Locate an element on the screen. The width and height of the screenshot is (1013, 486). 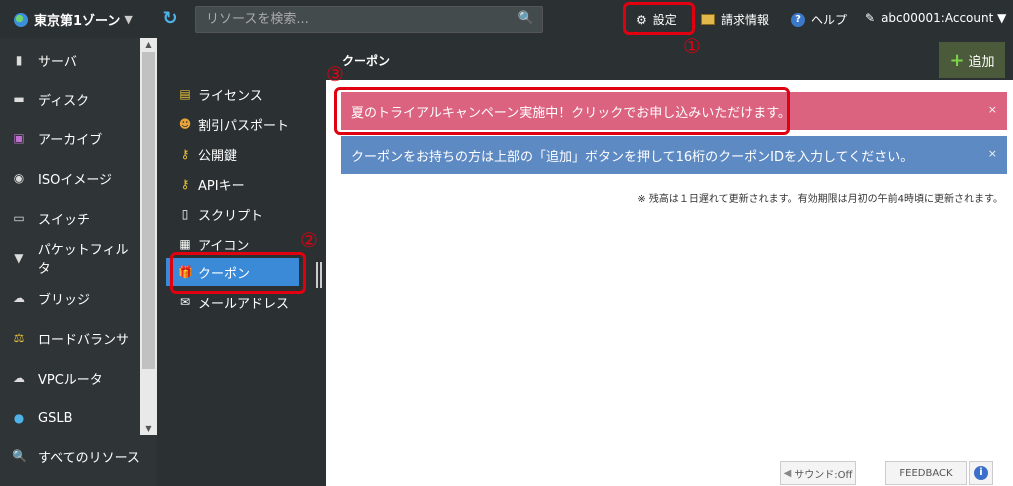
sidebar-item-label: ディスク is located at coordinates (64, 101).